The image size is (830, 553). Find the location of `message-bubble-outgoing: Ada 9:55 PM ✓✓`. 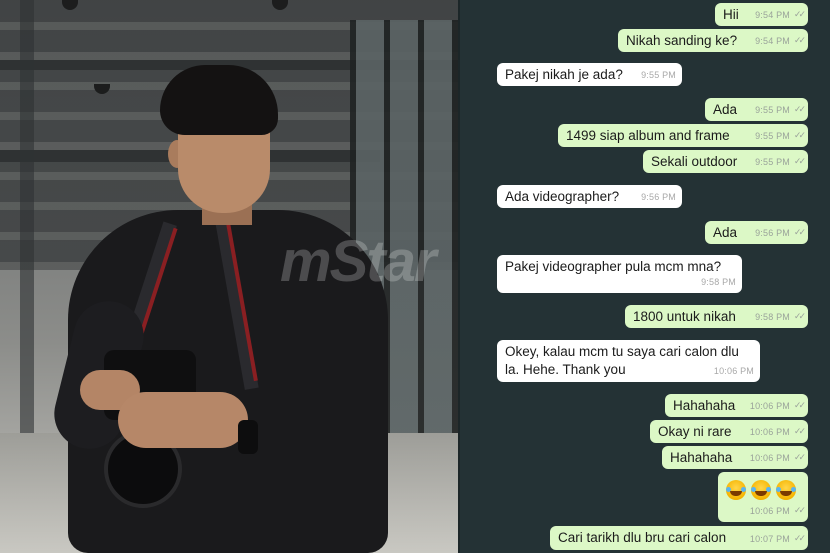

message-bubble-outgoing: Ada 9:55 PM ✓✓ is located at coordinates (756, 109).